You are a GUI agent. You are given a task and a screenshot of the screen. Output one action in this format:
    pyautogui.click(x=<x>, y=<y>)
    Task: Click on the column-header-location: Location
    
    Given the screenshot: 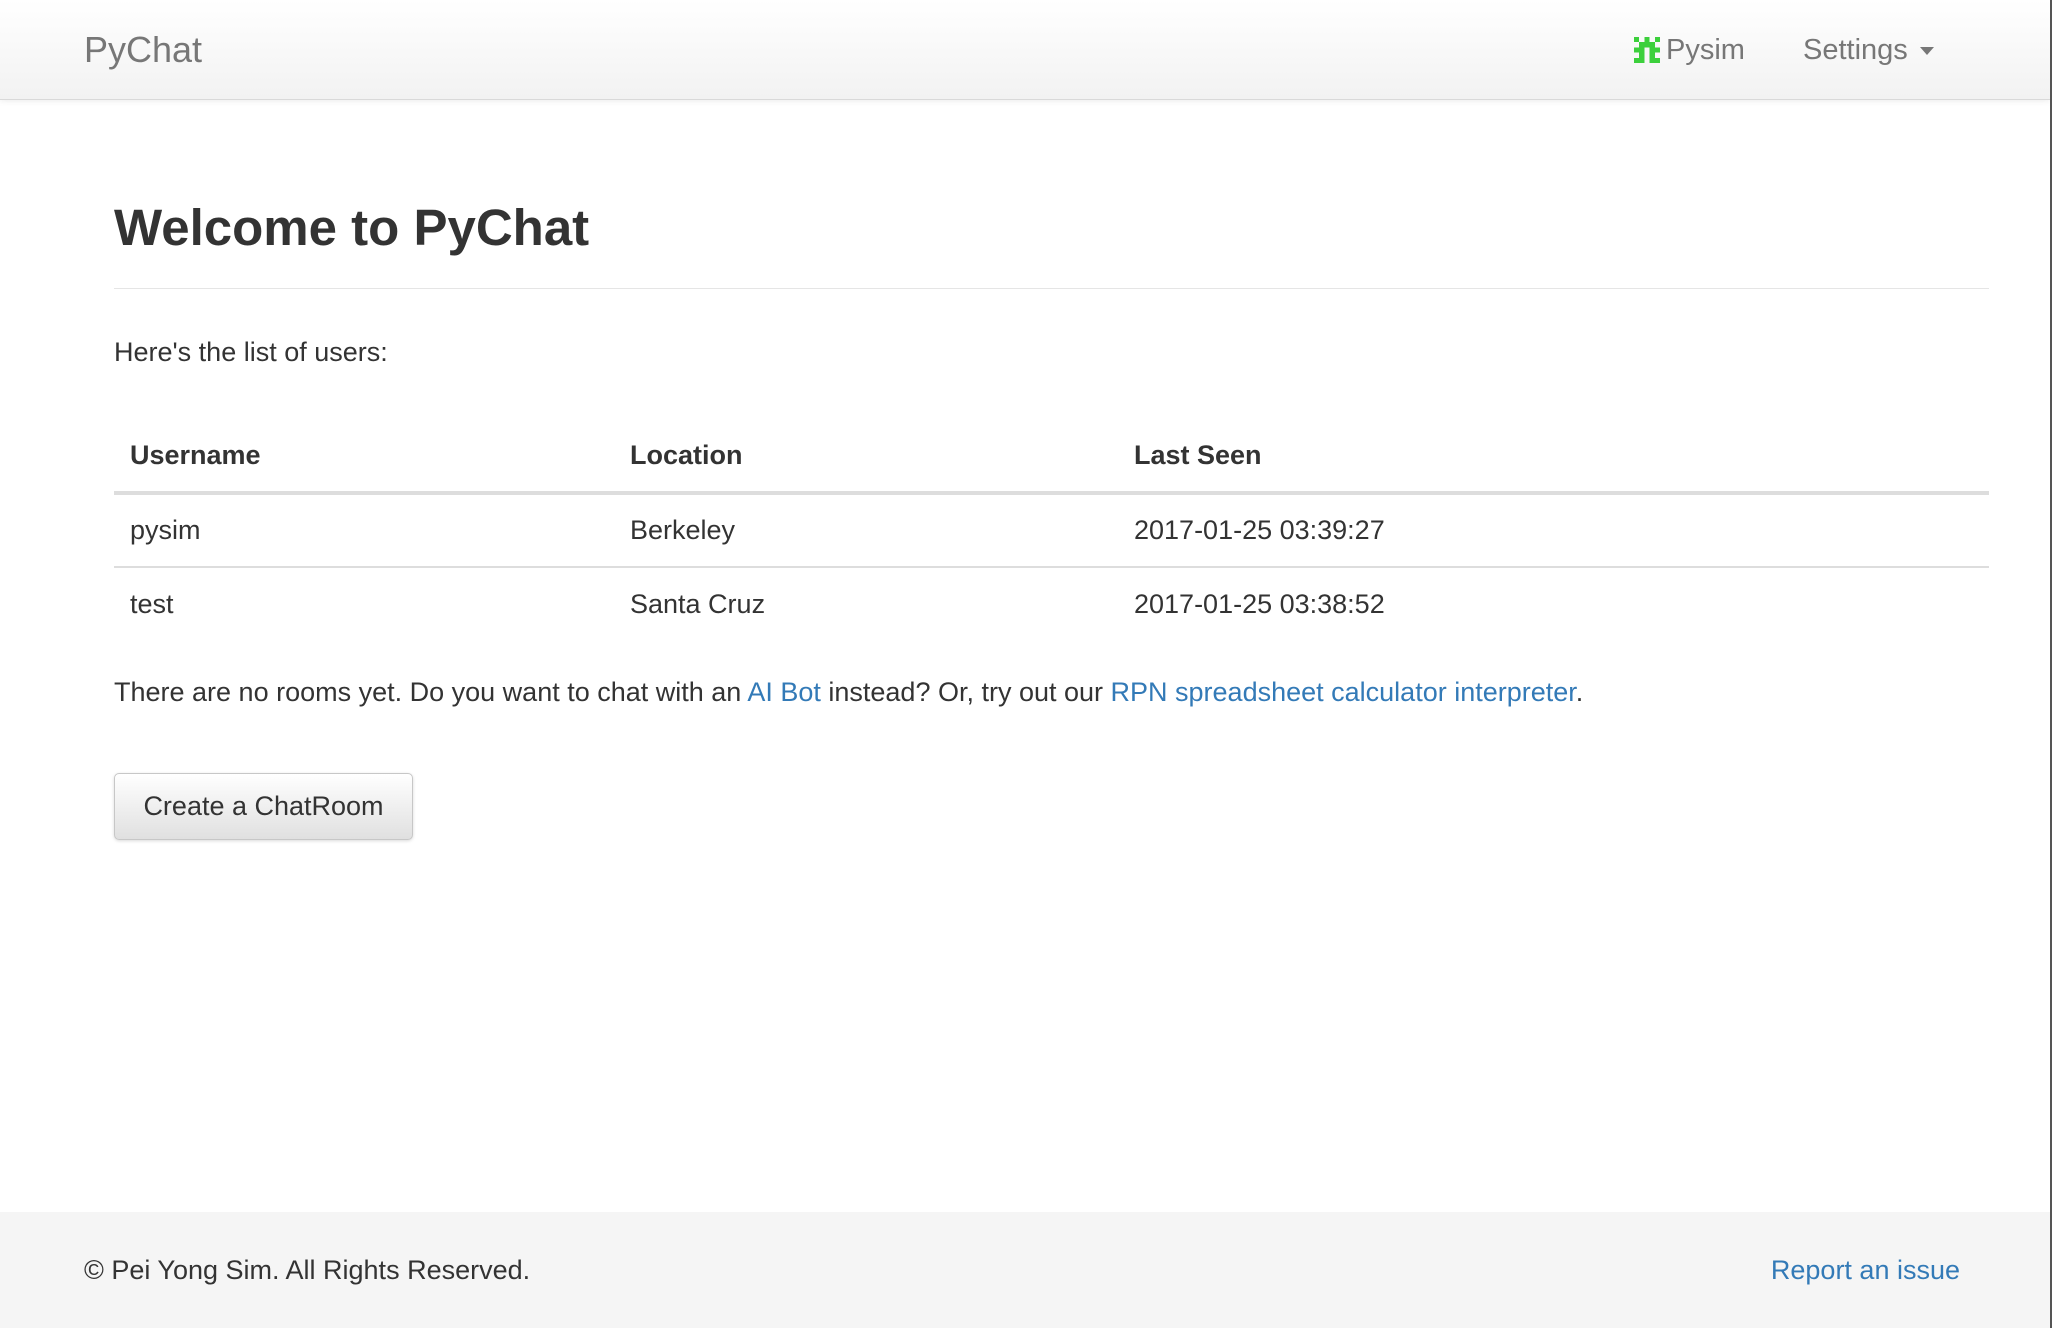 What is the action you would take?
    pyautogui.click(x=866, y=457)
    